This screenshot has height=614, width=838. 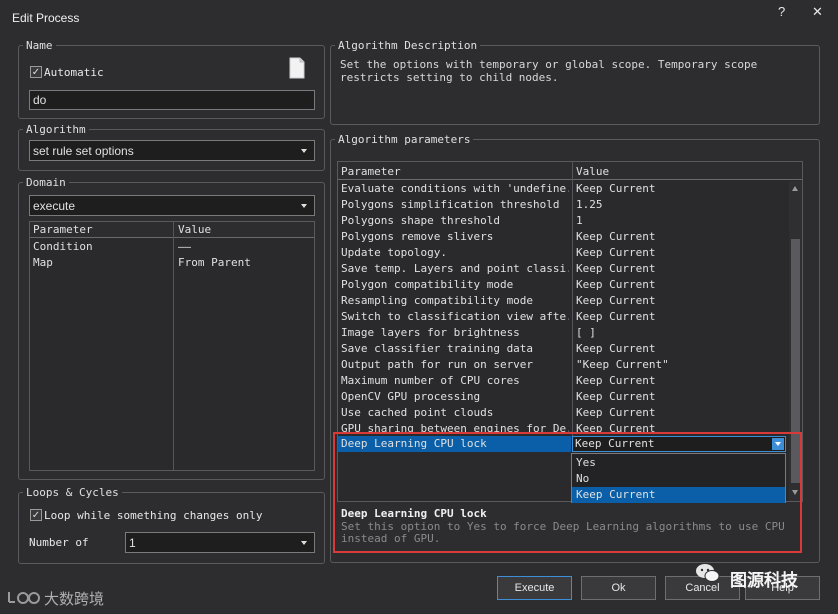 What do you see at coordinates (63, 246) in the screenshot?
I see `domain-row-condition-param: Condition` at bounding box center [63, 246].